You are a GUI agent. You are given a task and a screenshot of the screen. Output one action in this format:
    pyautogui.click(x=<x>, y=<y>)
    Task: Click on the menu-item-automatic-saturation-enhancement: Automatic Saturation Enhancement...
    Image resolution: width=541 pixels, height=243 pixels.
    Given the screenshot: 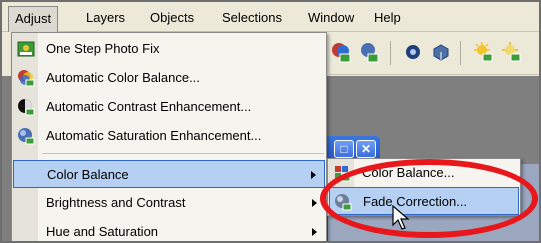 What is the action you would take?
    pyautogui.click(x=169, y=136)
    